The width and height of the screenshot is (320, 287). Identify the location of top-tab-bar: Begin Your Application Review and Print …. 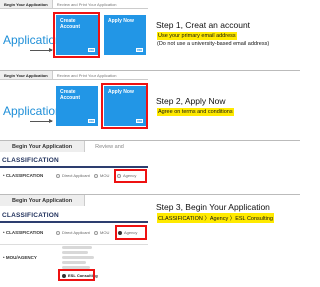
(74, 4).